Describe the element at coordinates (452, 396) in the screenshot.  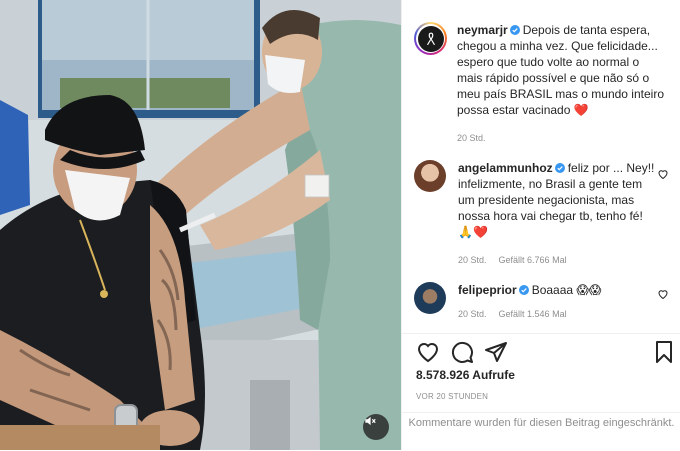
I see `post-timestamp: VOR 20 STUNDEN` at that location.